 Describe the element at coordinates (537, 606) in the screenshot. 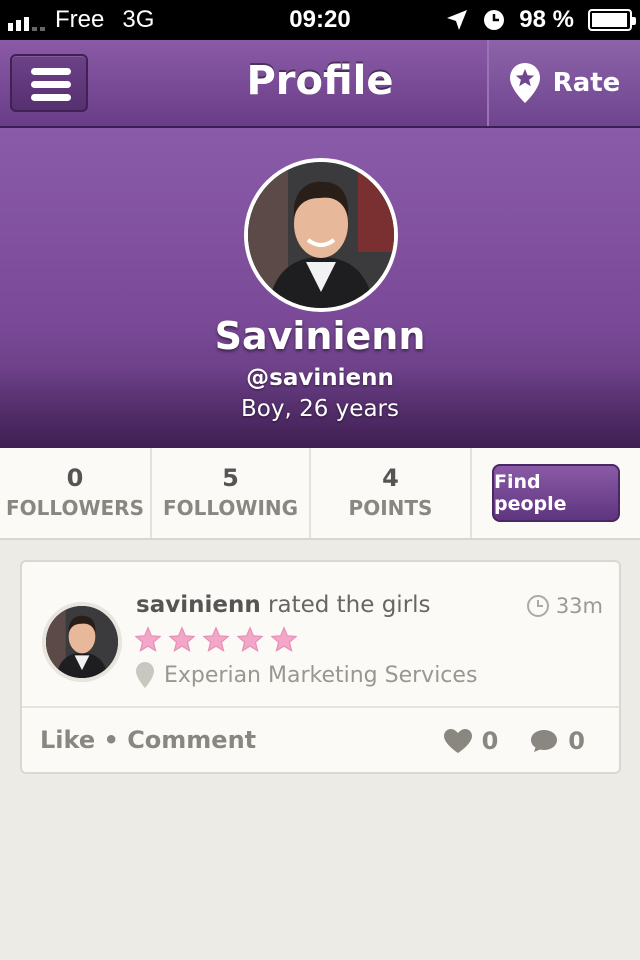

I see `clock-icon` at that location.